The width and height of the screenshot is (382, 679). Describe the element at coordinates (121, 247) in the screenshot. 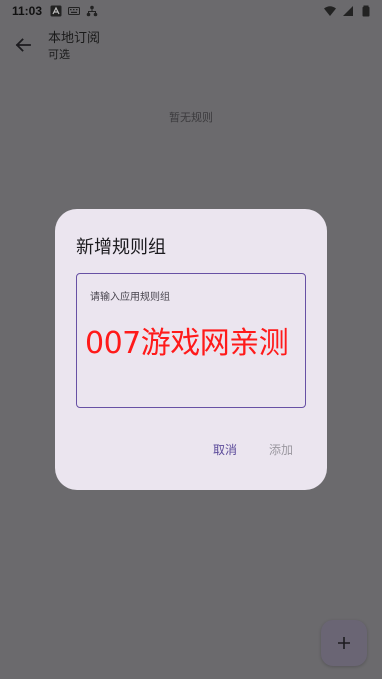

I see `dialog-title: 新增规则组` at that location.